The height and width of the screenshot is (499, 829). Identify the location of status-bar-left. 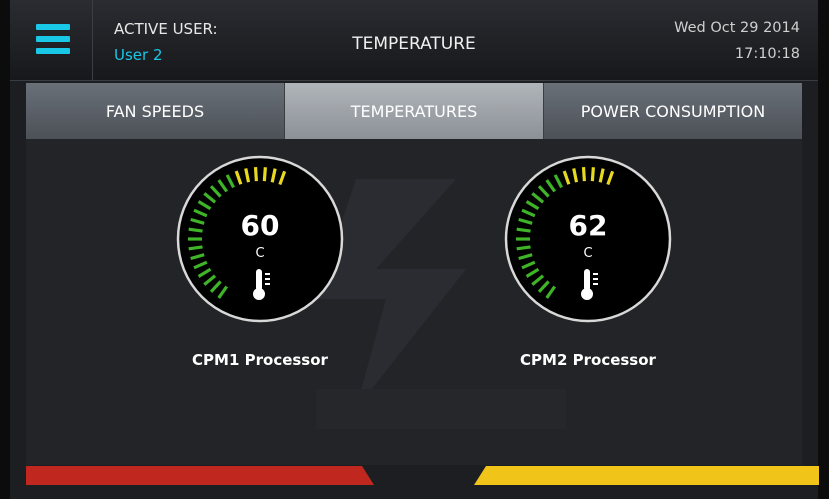
(200, 475).